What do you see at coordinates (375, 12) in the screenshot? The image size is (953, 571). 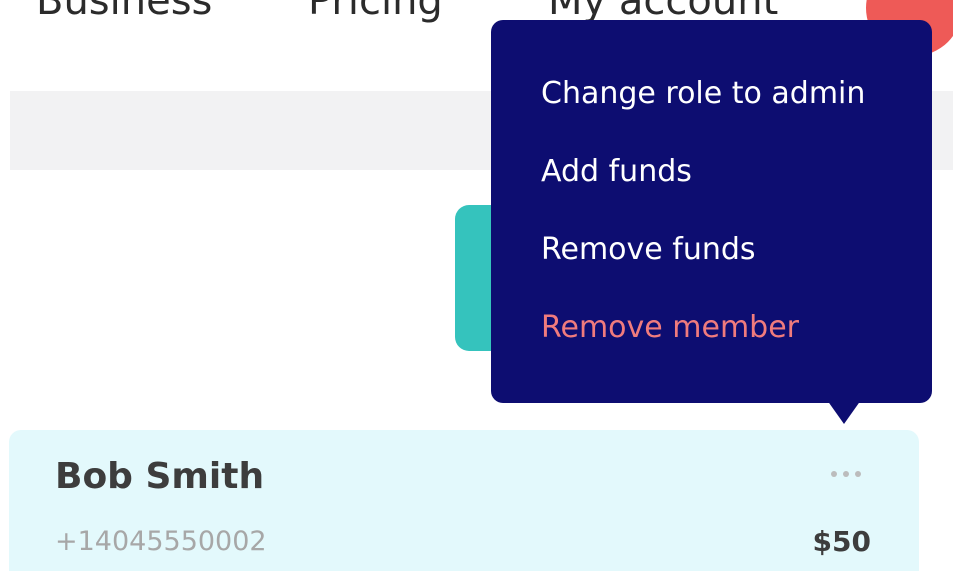 I see `nav-pricing-link: Pricing` at bounding box center [375, 12].